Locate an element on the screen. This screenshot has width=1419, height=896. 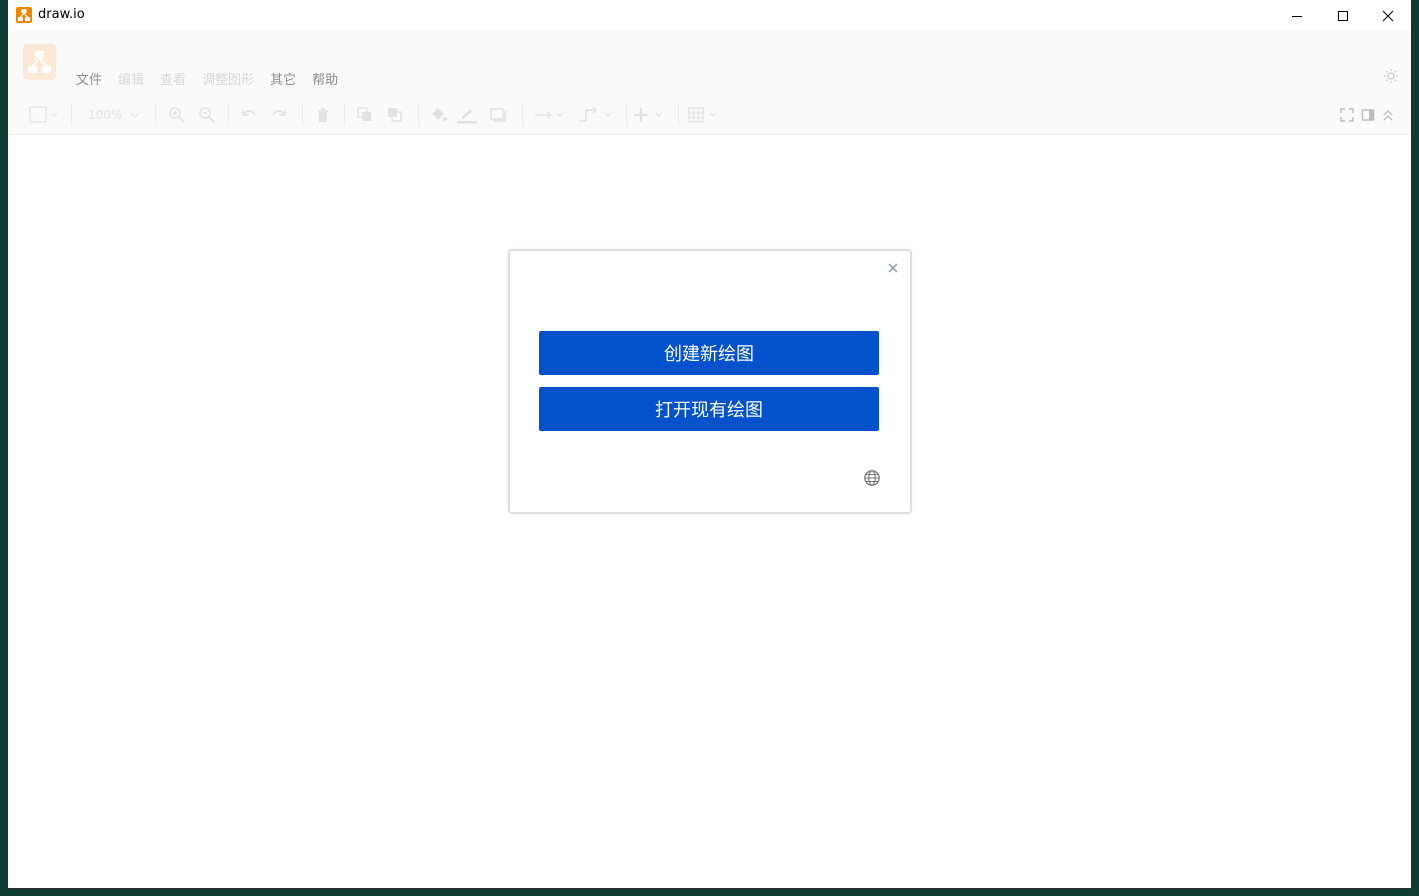
window-title: draw.io is located at coordinates (61, 14).